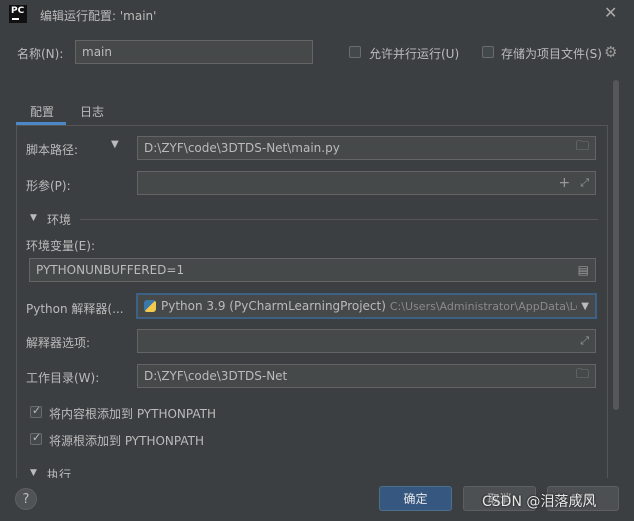 This screenshot has width=634, height=521. Describe the element at coordinates (273, 306) in the screenshot. I see `interpreter-name: Python 3.9 (PyCharmLearningProject)` at that location.